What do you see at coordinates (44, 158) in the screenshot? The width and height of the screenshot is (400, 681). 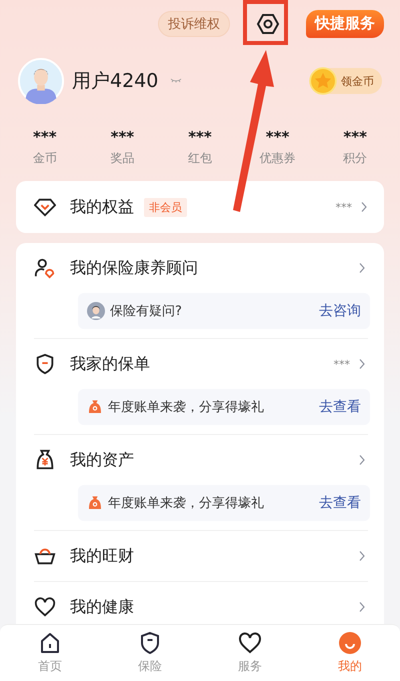 I see `stat-label: 金币` at bounding box center [44, 158].